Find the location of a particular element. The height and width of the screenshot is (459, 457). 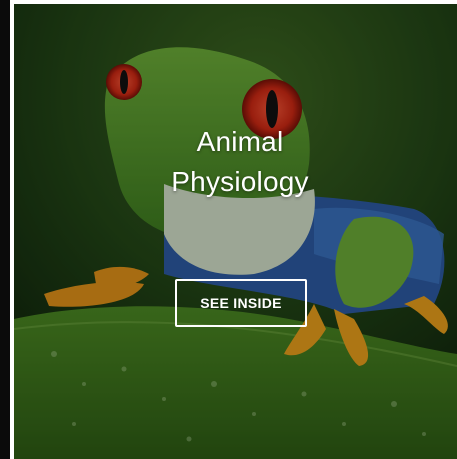

see-inside-button: SEE INSIDE is located at coordinates (241, 303).